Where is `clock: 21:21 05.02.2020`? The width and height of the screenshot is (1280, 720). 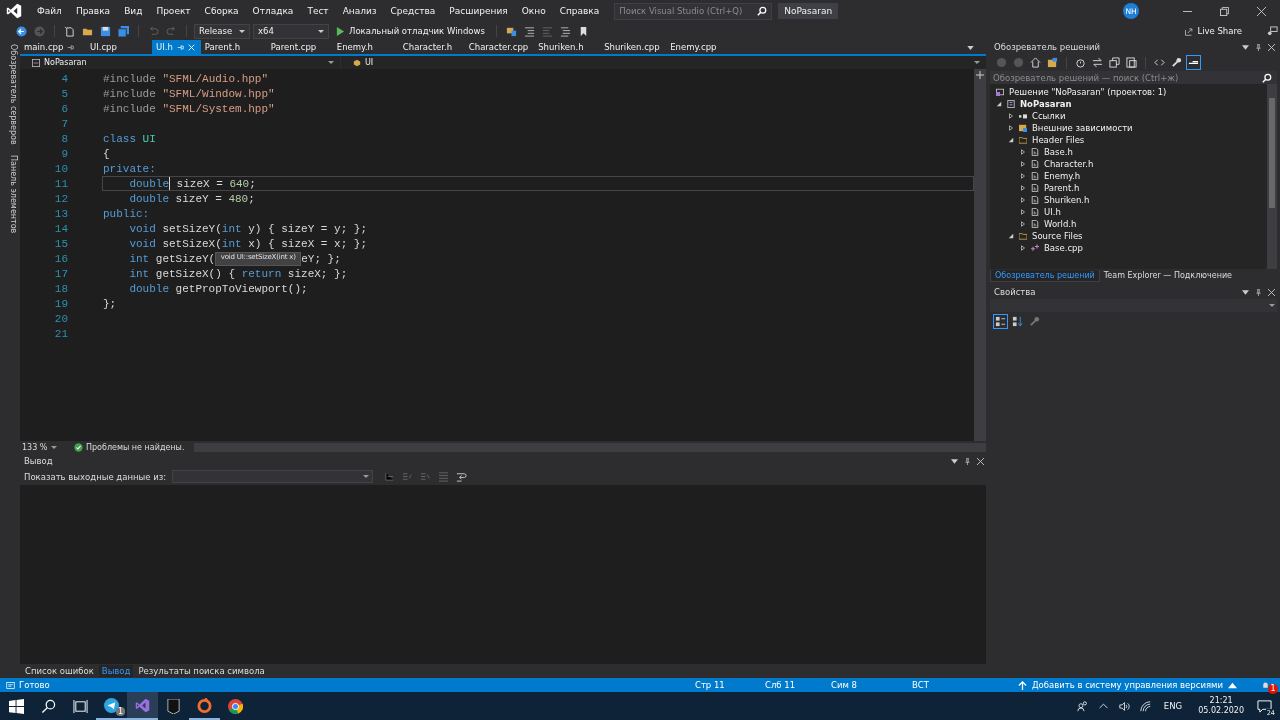 clock: 21:21 05.02.2020 is located at coordinates (1221, 706).